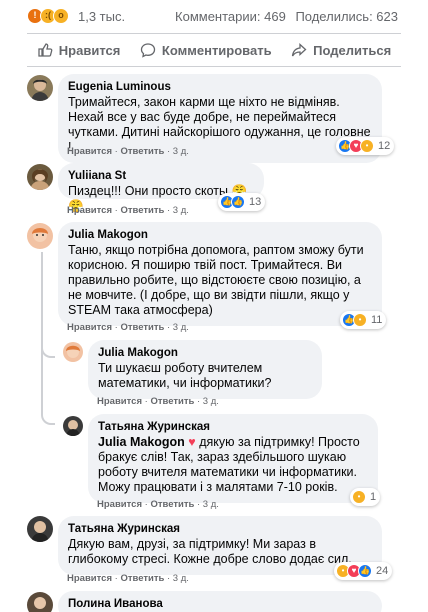 Image resolution: width=428 pixels, height=612 pixels. I want to click on reaction-count: 11, so click(377, 320).